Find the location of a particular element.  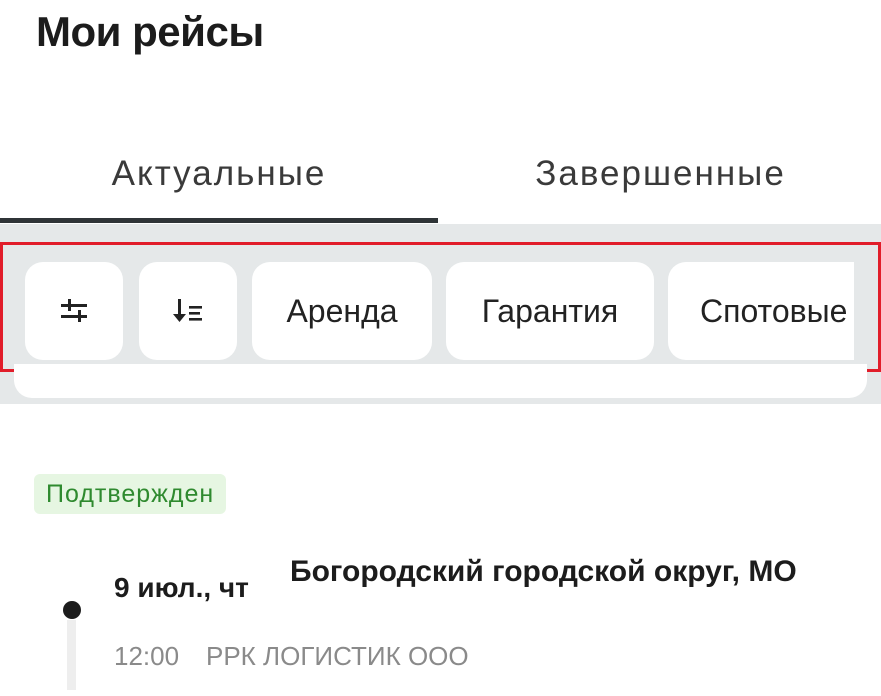

timeline-dot-icon is located at coordinates (72, 610).